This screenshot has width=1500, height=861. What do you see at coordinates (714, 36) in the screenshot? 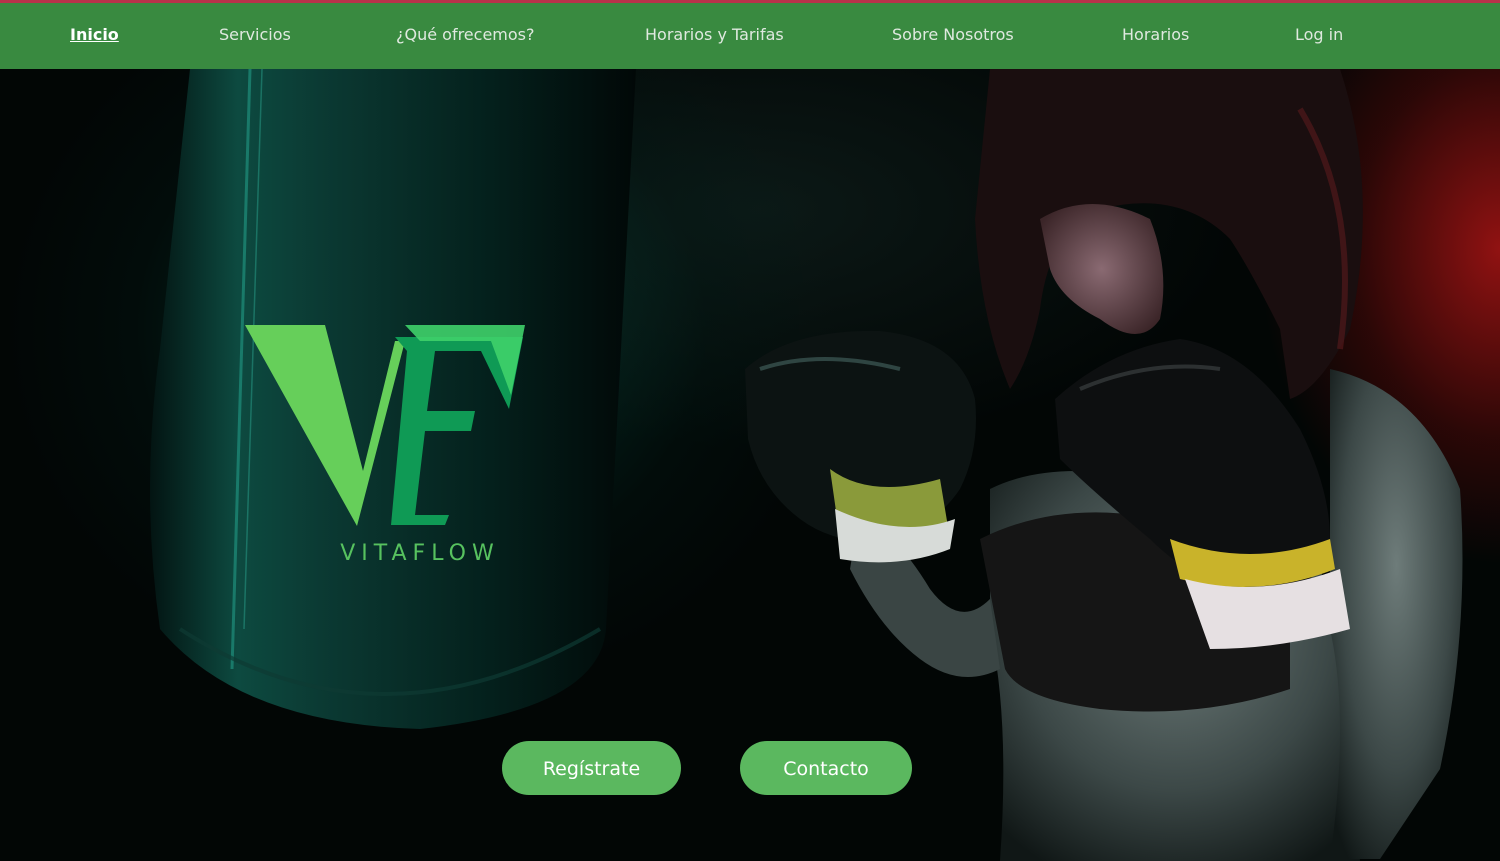
I see `nav-link-horarios-tarifas: Horarios y Tarifas` at bounding box center [714, 36].